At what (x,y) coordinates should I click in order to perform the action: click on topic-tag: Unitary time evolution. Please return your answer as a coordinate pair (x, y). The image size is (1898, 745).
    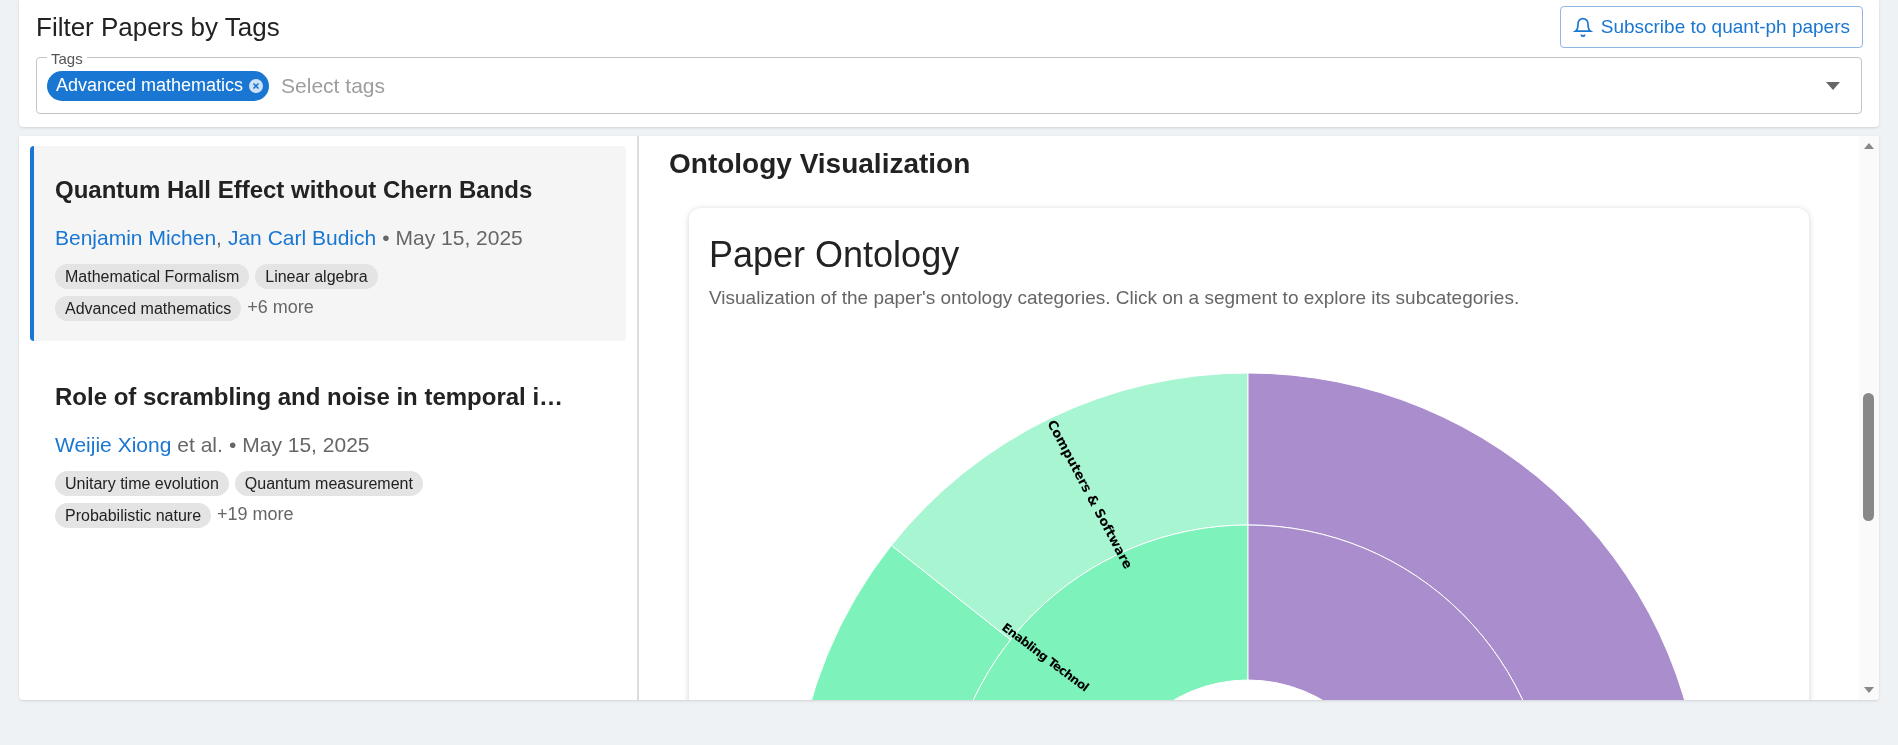
    Looking at the image, I should click on (142, 483).